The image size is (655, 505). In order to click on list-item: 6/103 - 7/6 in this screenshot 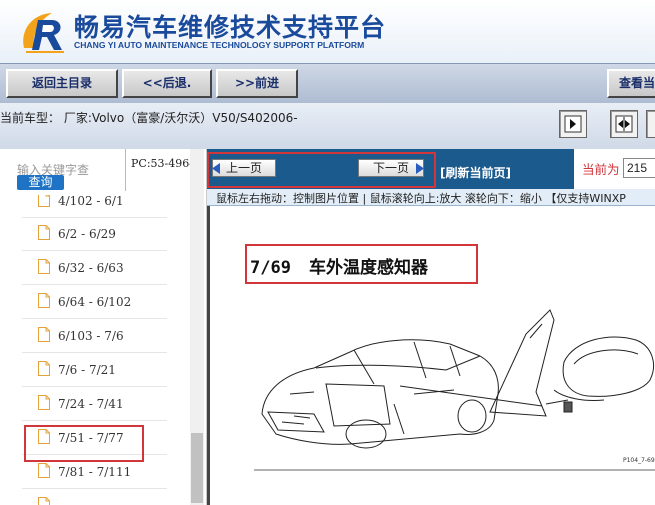, I will do `click(94, 336)`.